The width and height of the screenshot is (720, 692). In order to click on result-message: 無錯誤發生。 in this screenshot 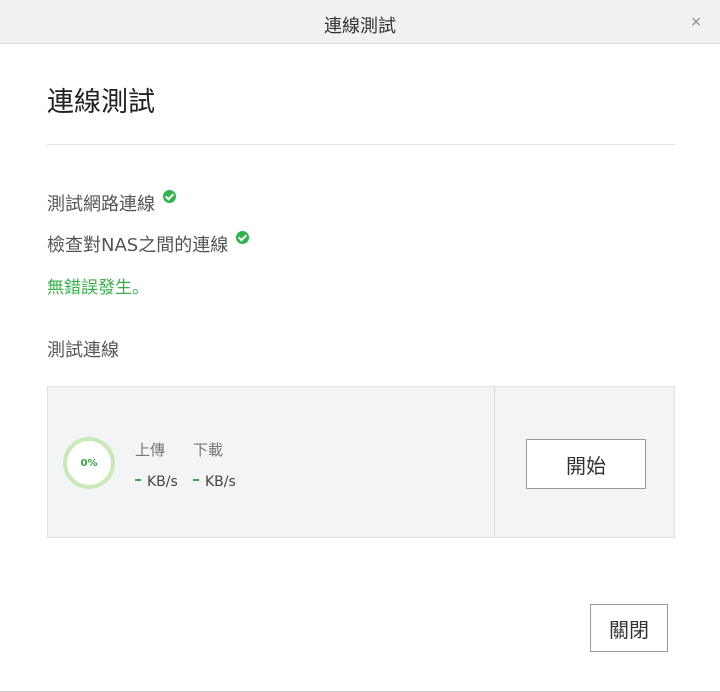, I will do `click(98, 288)`.